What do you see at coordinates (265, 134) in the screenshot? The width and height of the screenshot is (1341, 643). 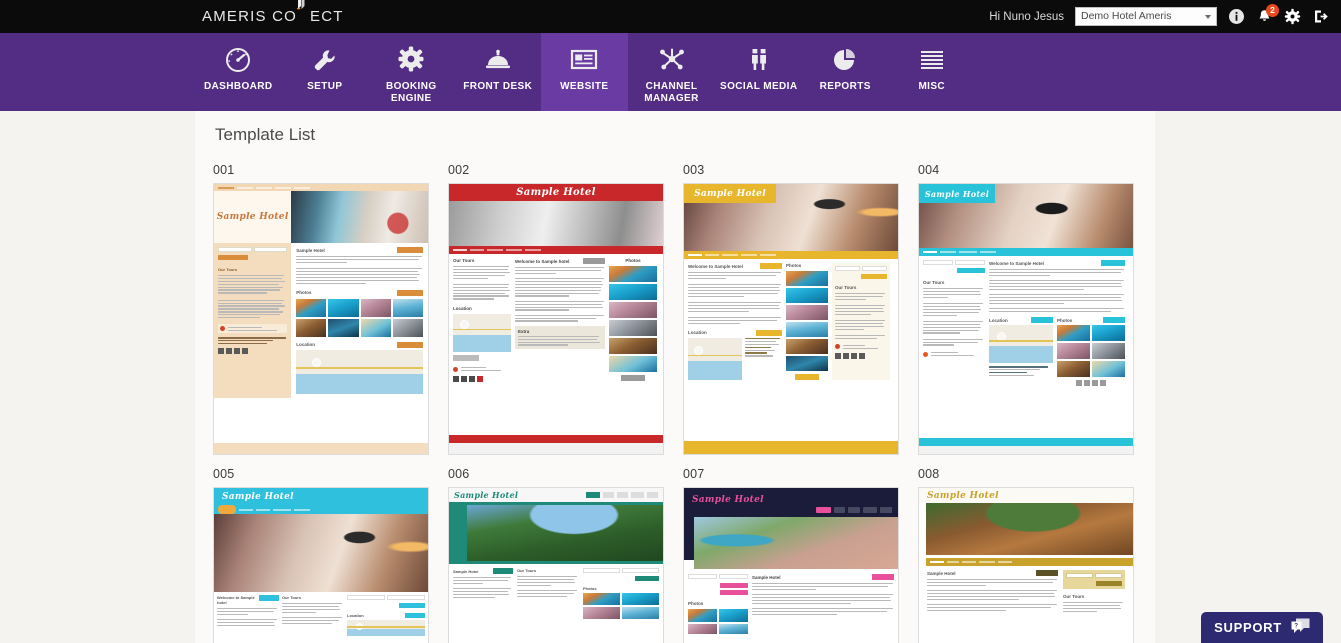 I see `page-title: Template List` at bounding box center [265, 134].